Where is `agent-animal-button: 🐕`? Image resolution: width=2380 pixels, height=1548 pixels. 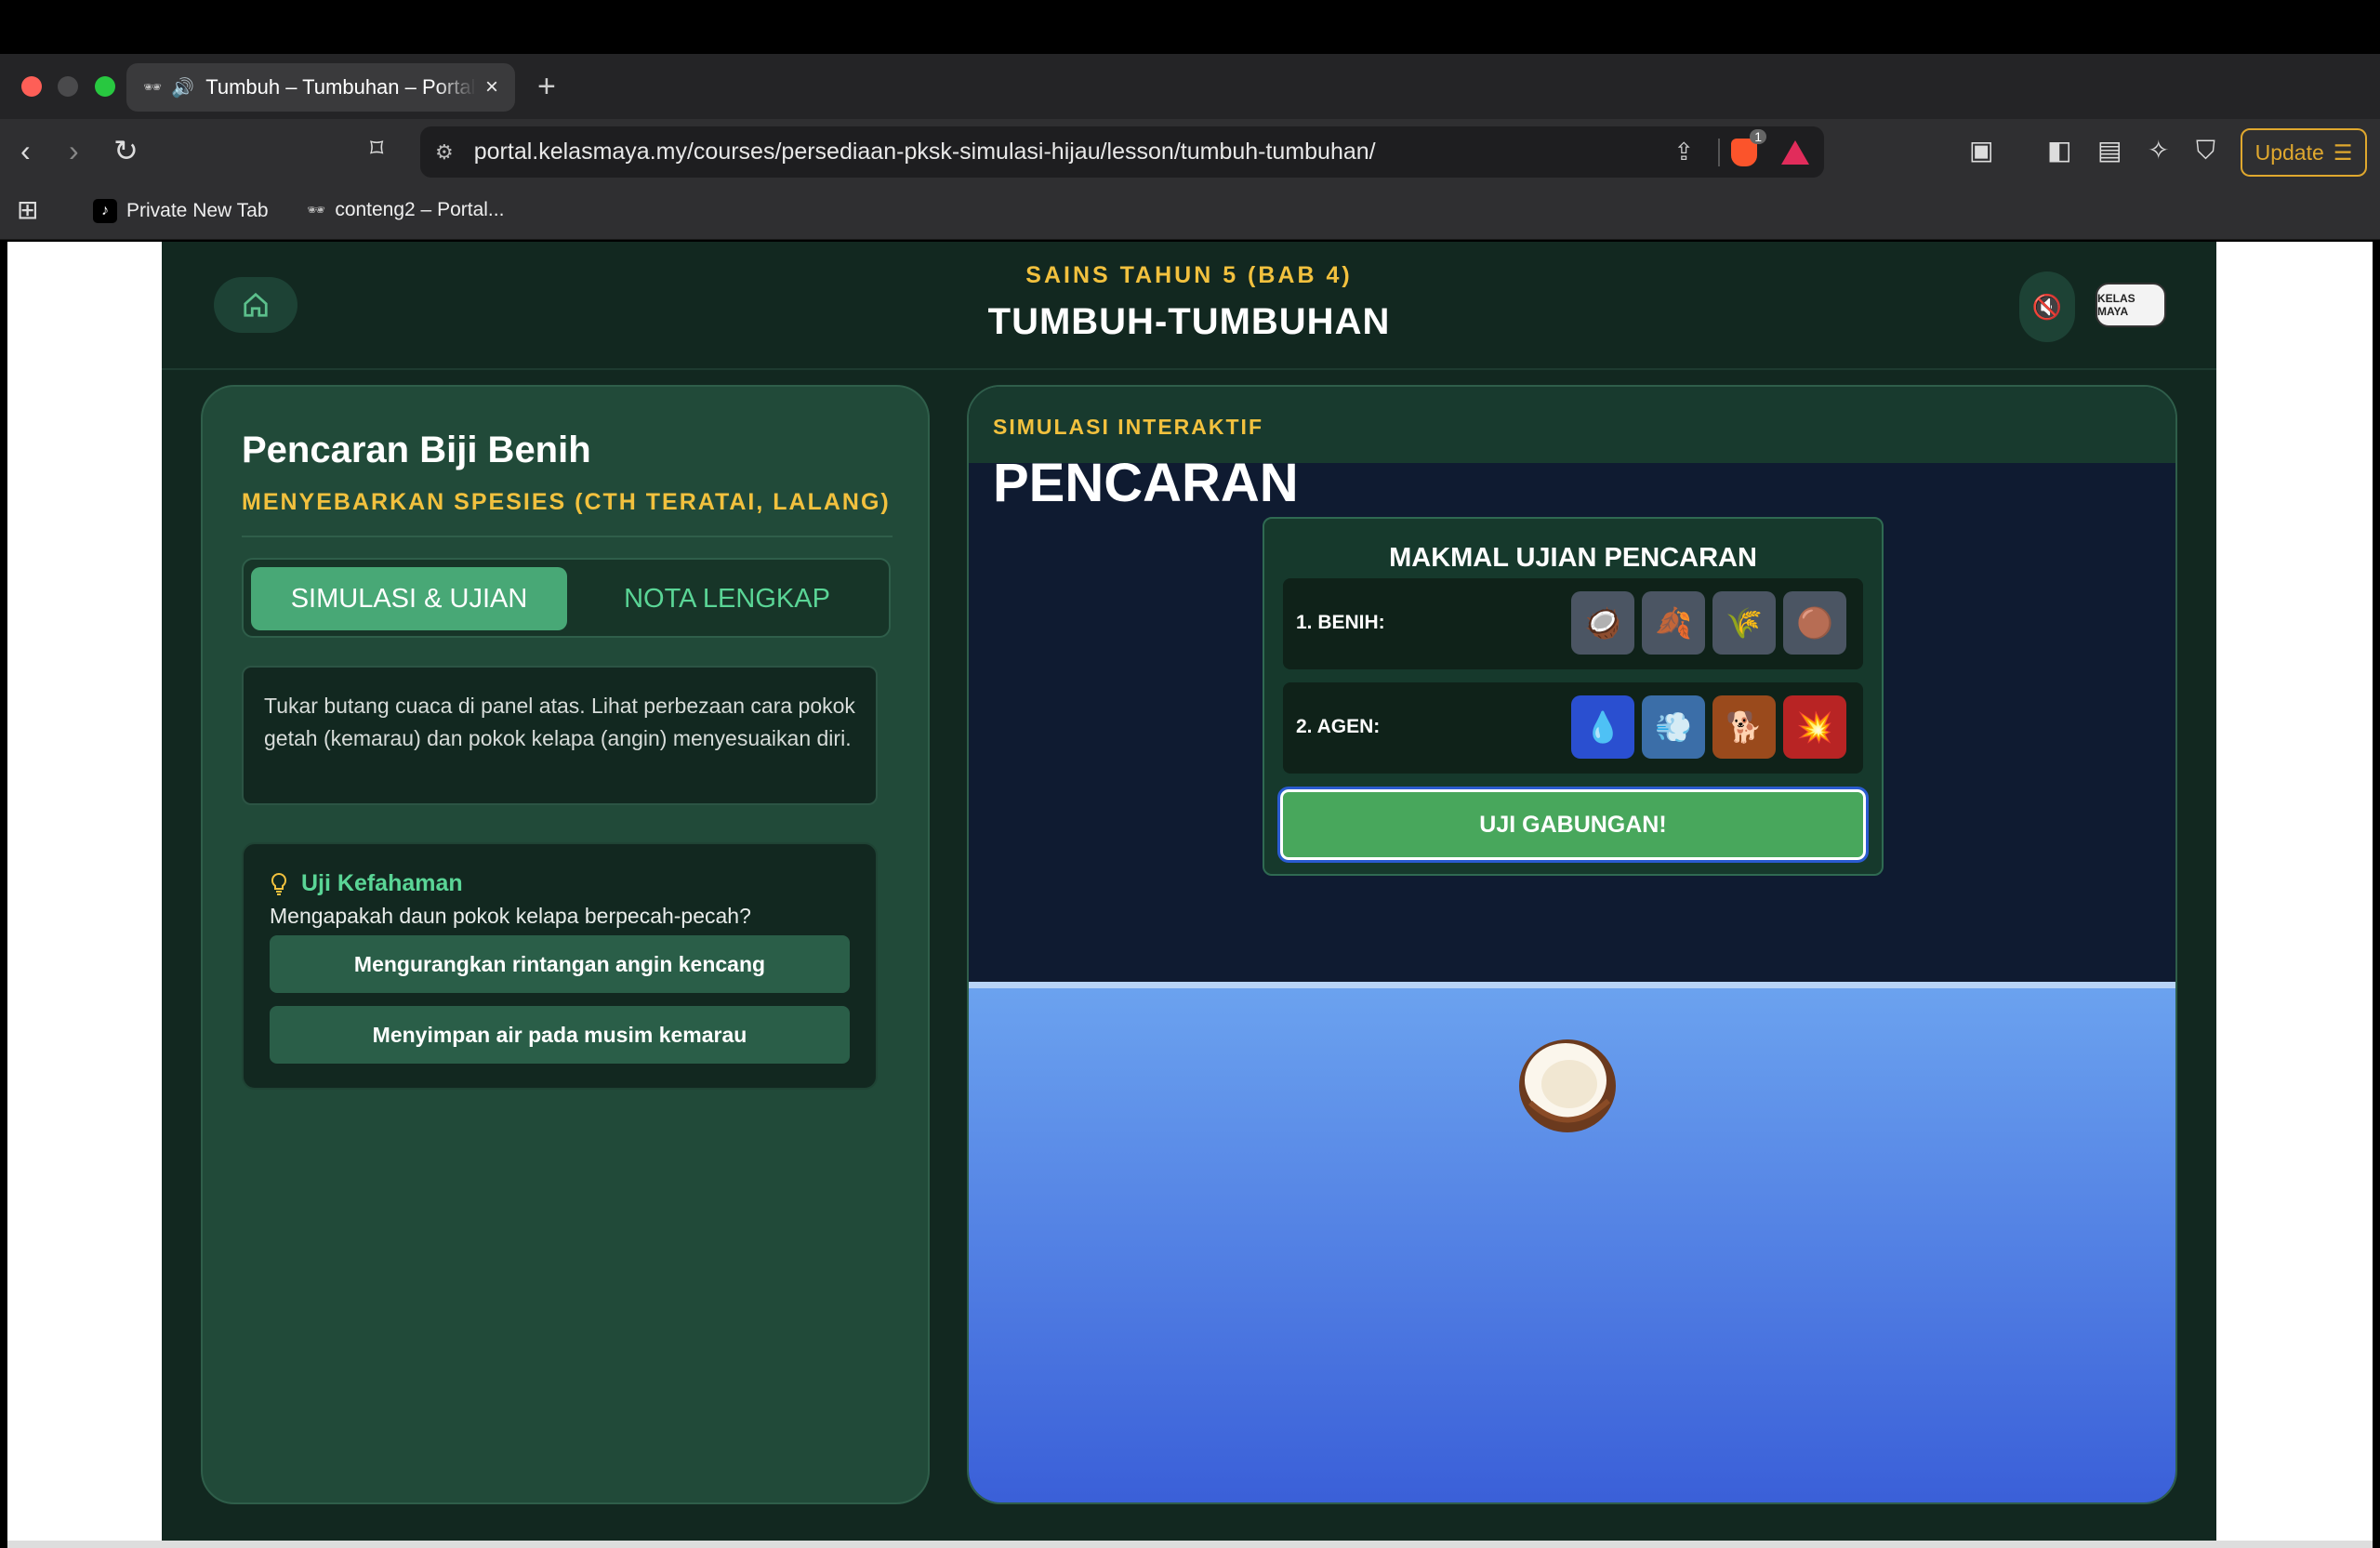
agent-animal-button: 🐕 is located at coordinates (1744, 727).